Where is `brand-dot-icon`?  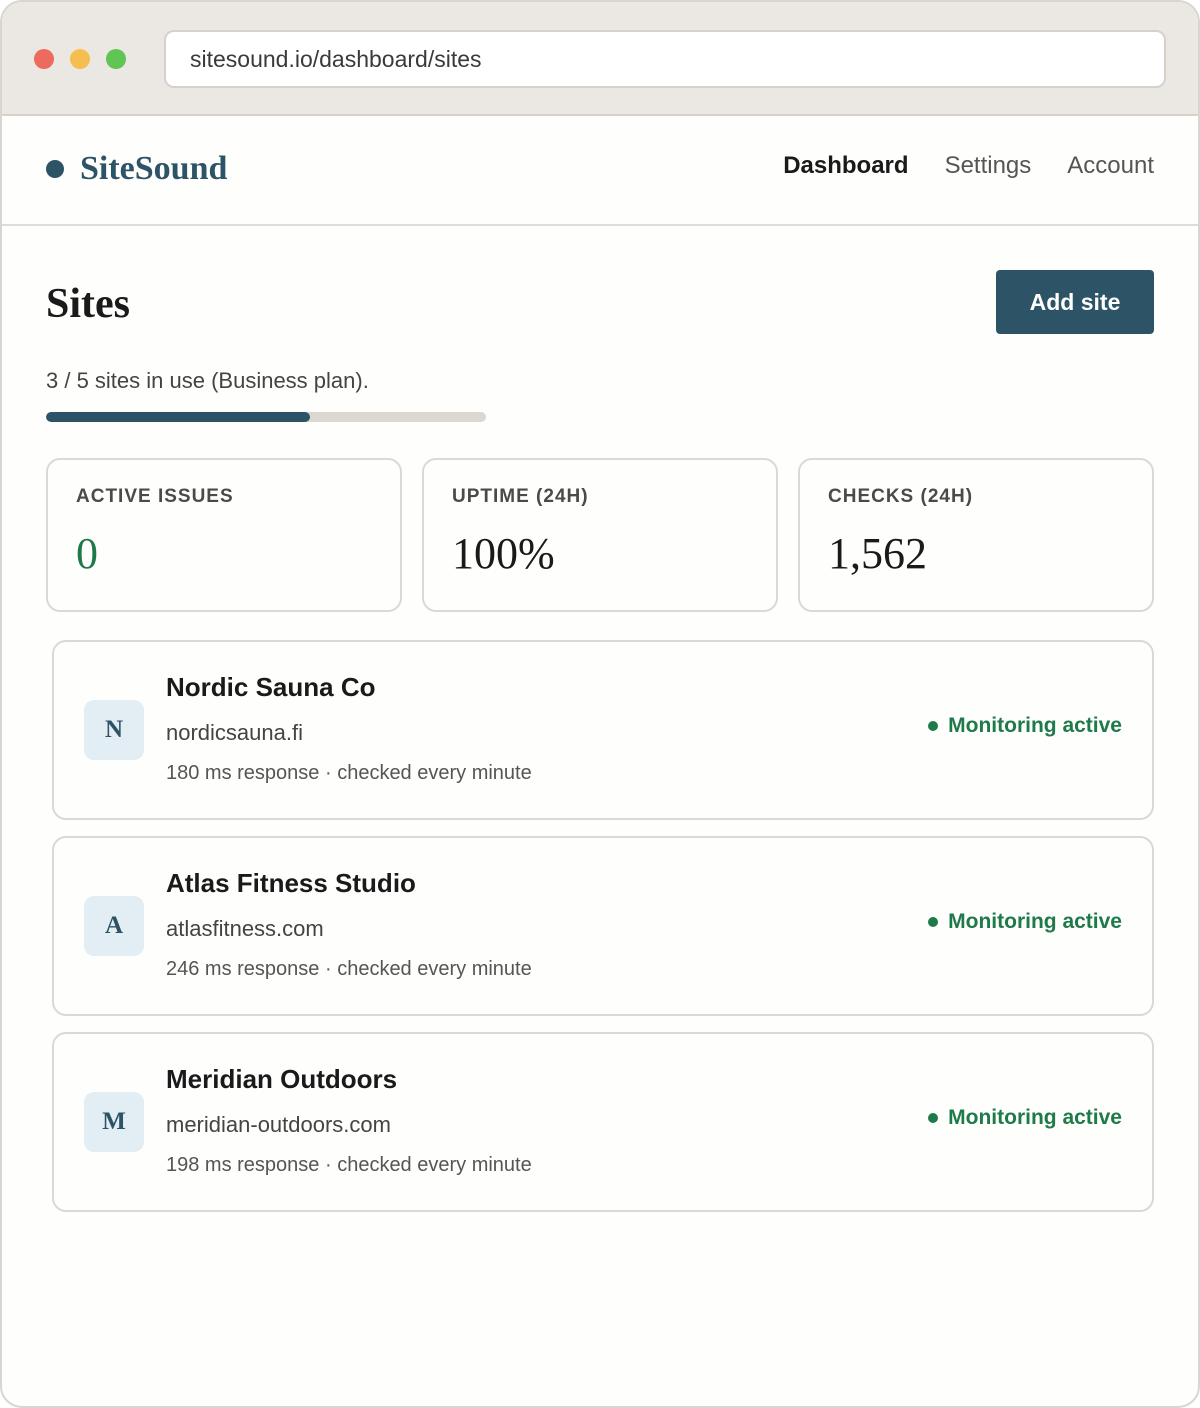
brand-dot-icon is located at coordinates (55, 169).